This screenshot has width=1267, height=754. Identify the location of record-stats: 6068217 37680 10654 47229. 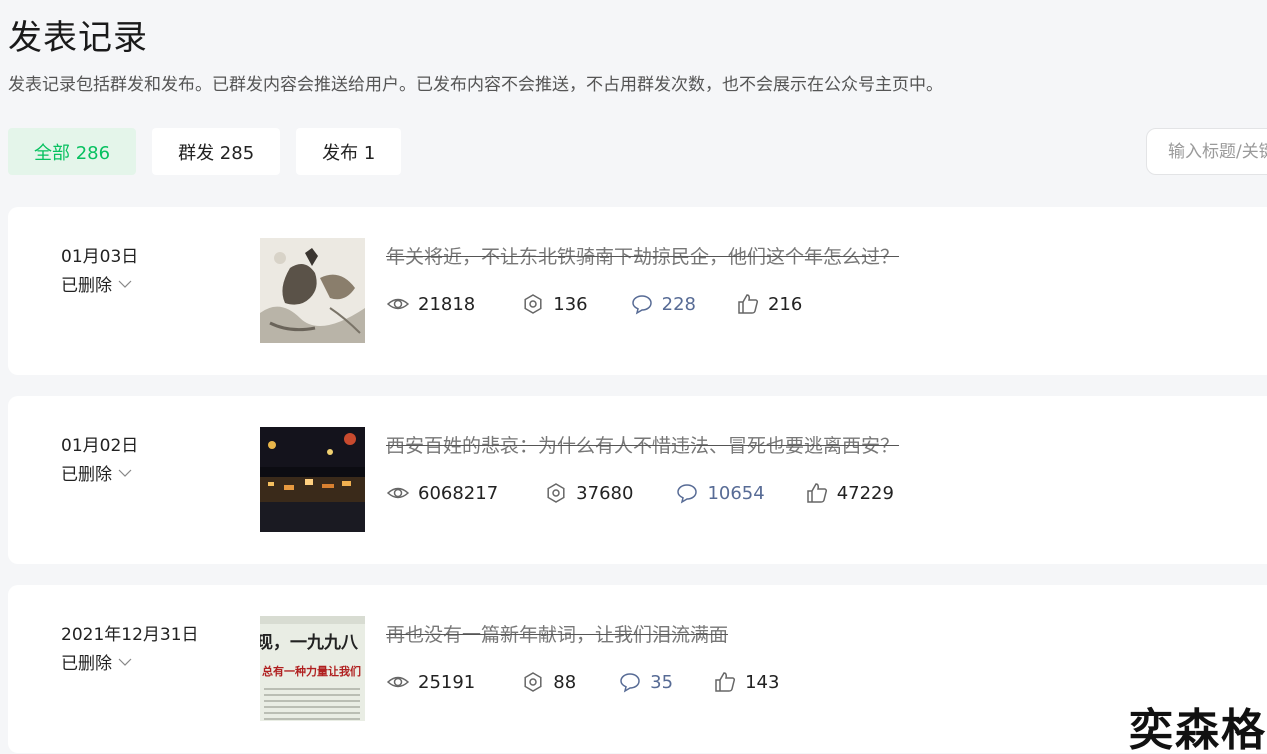
(640, 493).